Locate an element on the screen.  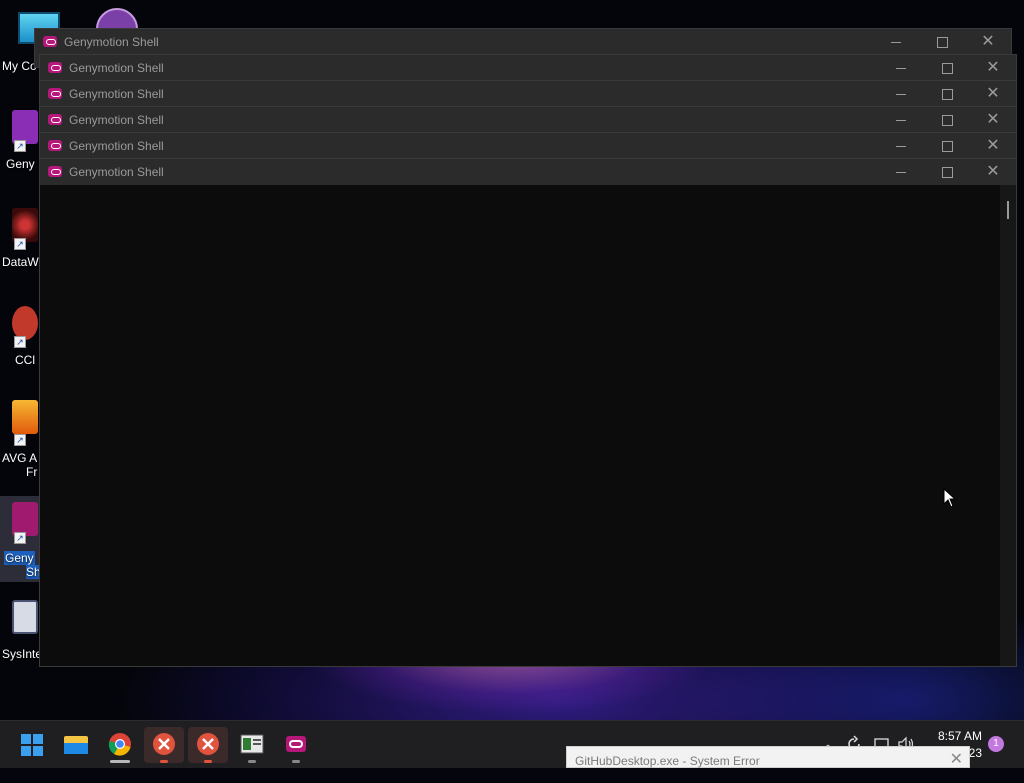
start-button is located at coordinates (32, 745).